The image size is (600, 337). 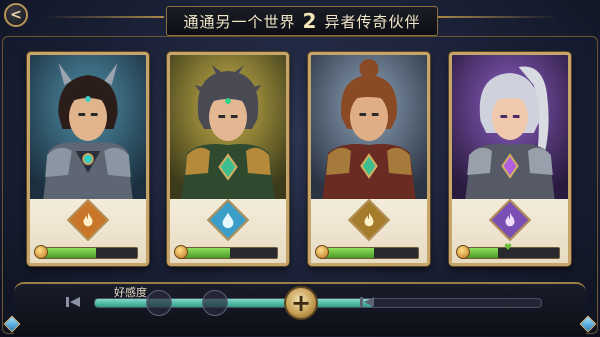 I want to click on hero-portrait-jeweled-tunic, so click(x=228, y=127).